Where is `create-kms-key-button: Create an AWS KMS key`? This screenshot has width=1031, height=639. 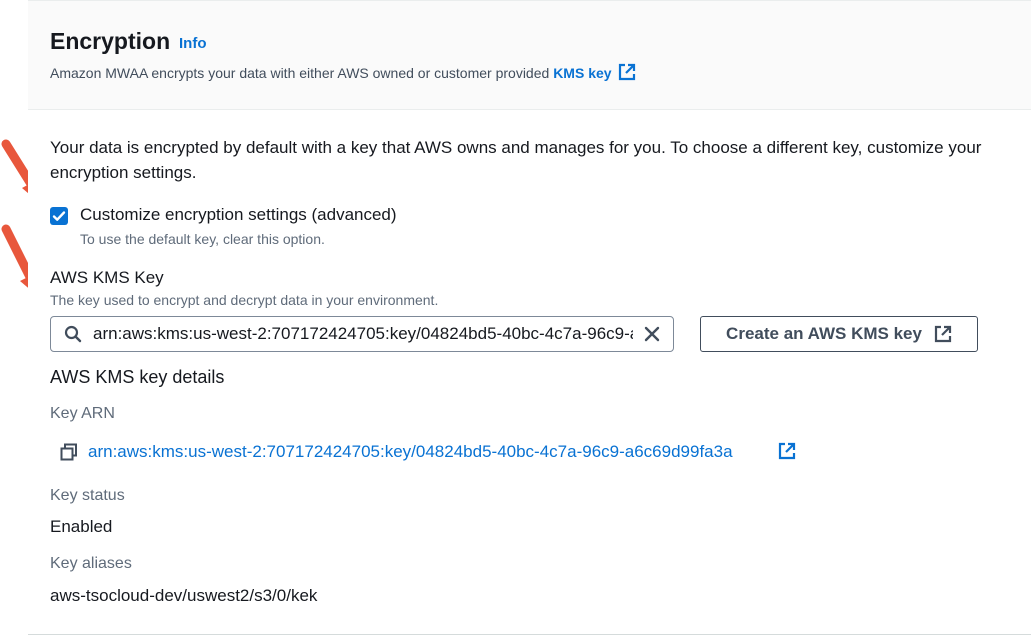 create-kms-key-button: Create an AWS KMS key is located at coordinates (839, 334).